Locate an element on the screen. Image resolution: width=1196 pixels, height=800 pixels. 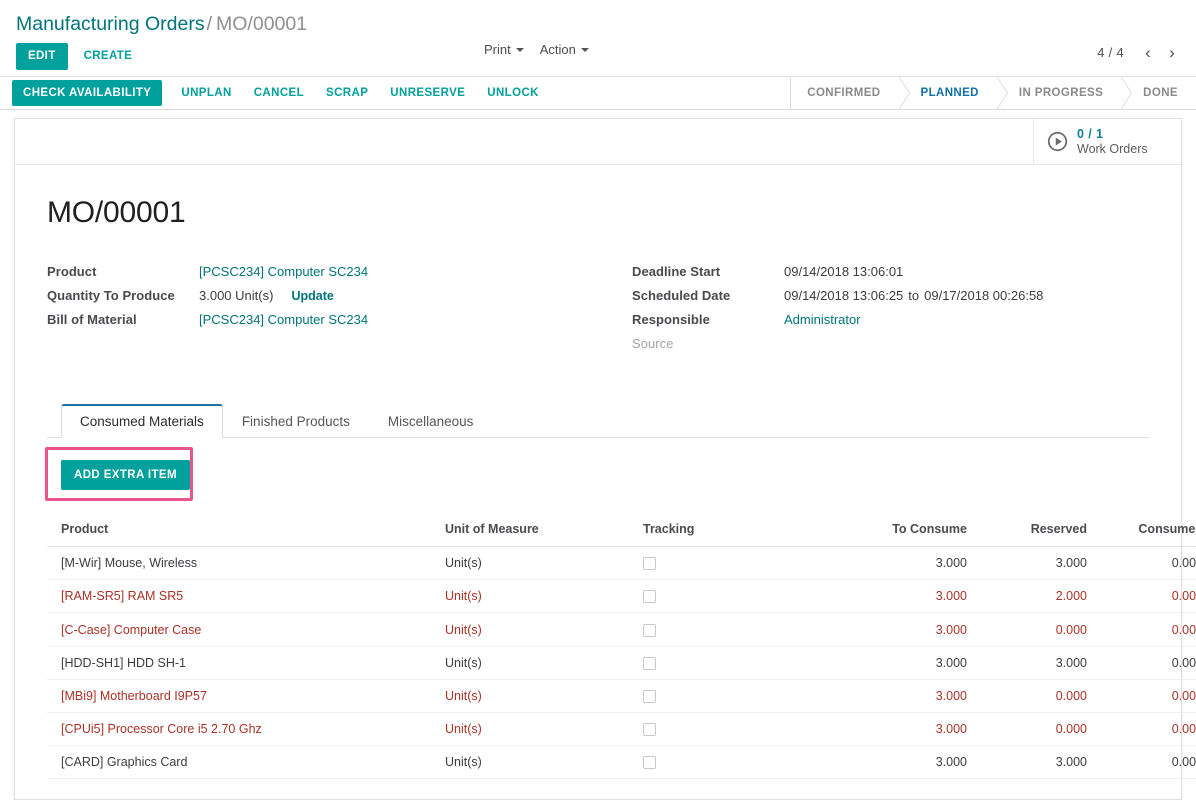
column-header-consumed: Consumed is located at coordinates (1145, 531).